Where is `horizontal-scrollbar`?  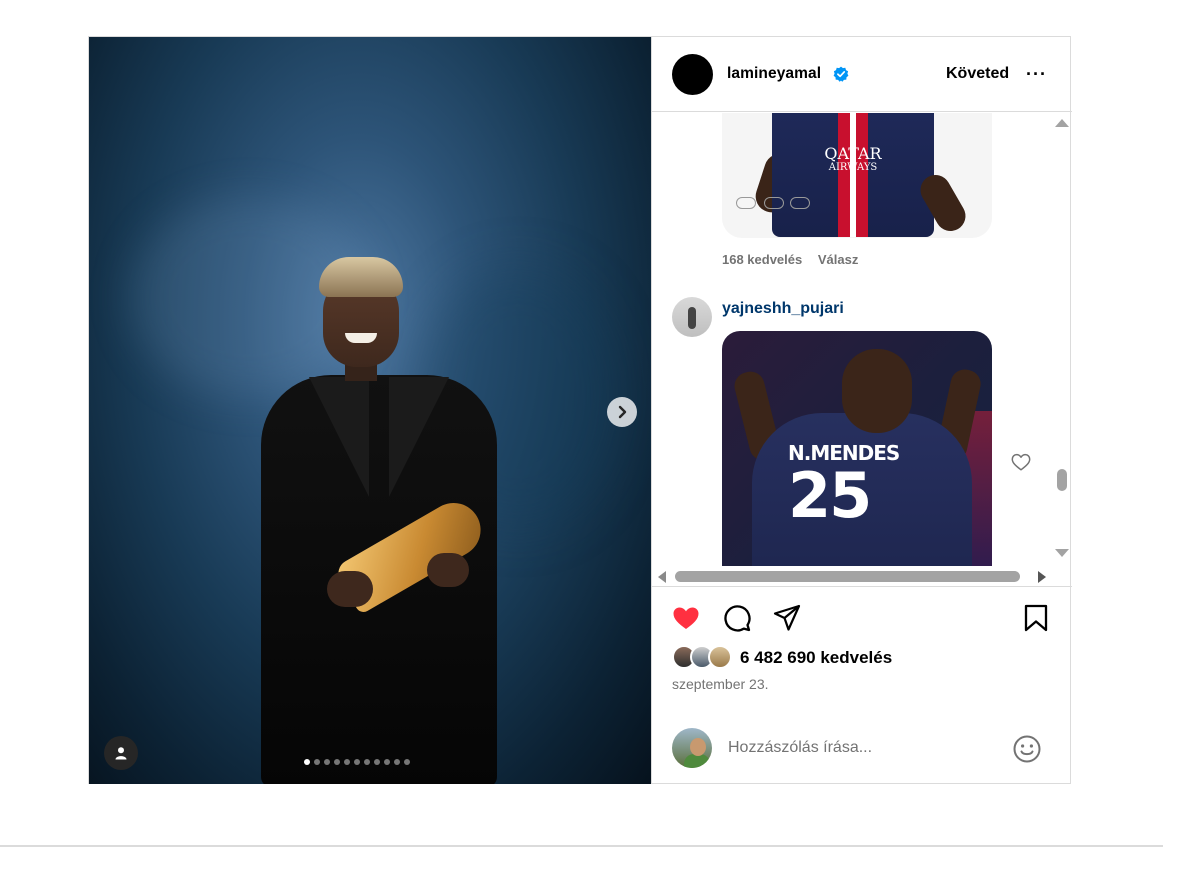
horizontal-scrollbar is located at coordinates (852, 576).